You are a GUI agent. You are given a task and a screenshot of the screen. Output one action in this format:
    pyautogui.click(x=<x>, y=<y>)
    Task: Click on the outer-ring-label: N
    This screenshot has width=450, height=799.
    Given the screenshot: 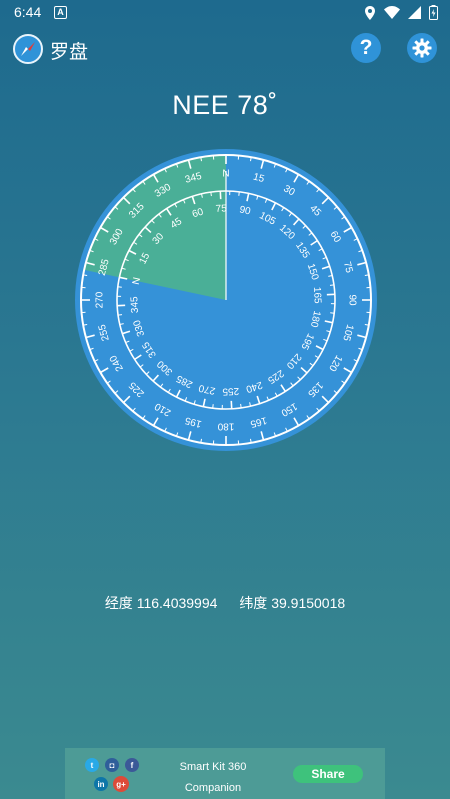 What is the action you would take?
    pyautogui.click(x=225, y=174)
    